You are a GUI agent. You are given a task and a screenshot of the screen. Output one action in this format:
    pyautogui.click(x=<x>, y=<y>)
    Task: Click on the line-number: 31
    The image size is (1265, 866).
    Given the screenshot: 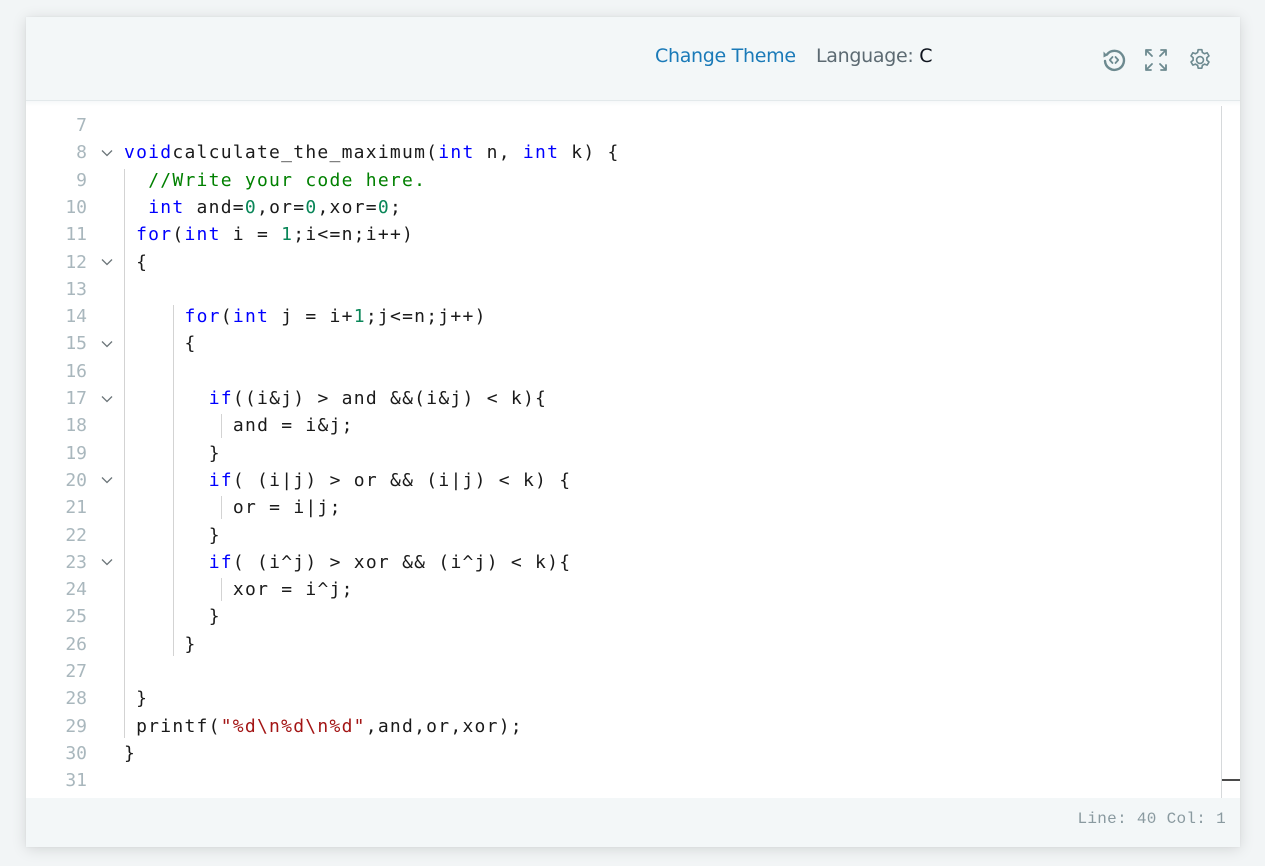 What is the action you would take?
    pyautogui.click(x=76, y=781)
    